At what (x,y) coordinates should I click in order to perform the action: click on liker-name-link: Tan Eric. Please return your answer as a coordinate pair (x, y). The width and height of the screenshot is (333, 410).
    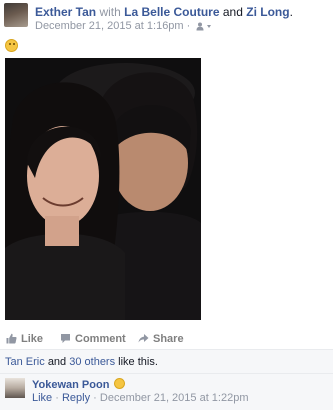
    Looking at the image, I should click on (25, 362).